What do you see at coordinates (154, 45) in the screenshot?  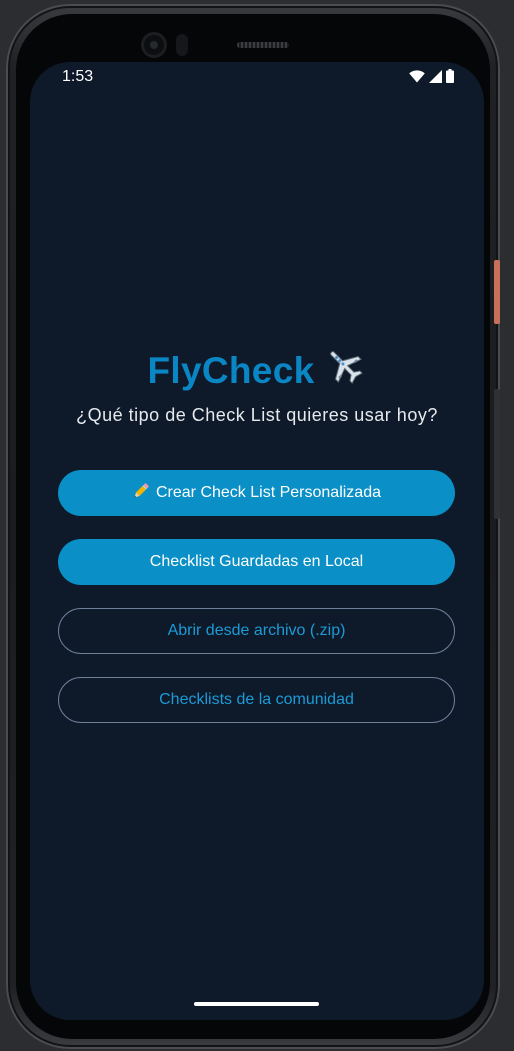 I see `front-camera` at bounding box center [154, 45].